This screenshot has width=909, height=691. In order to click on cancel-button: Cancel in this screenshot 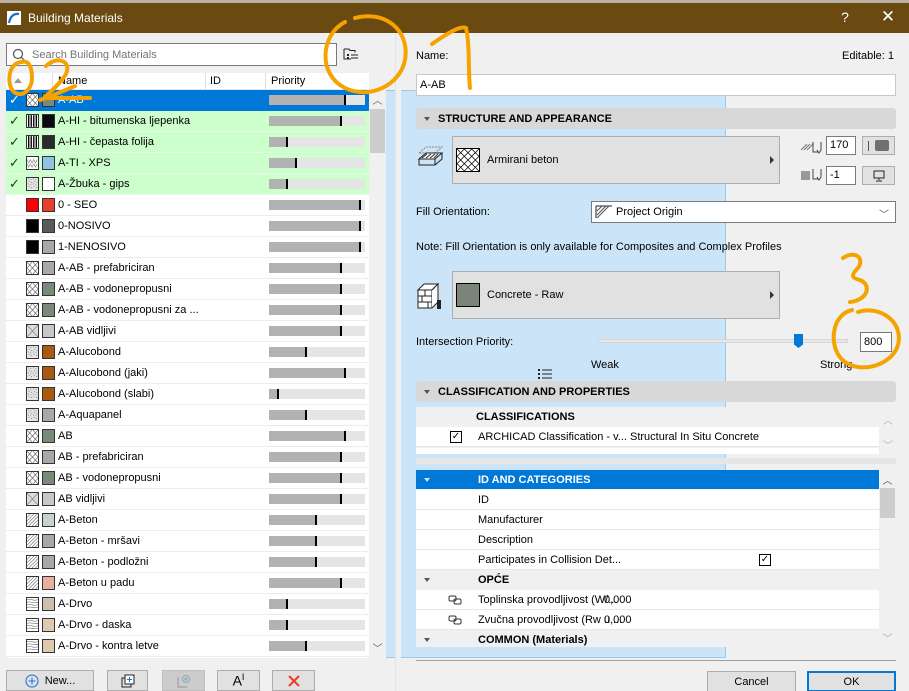, I will do `click(751, 681)`.